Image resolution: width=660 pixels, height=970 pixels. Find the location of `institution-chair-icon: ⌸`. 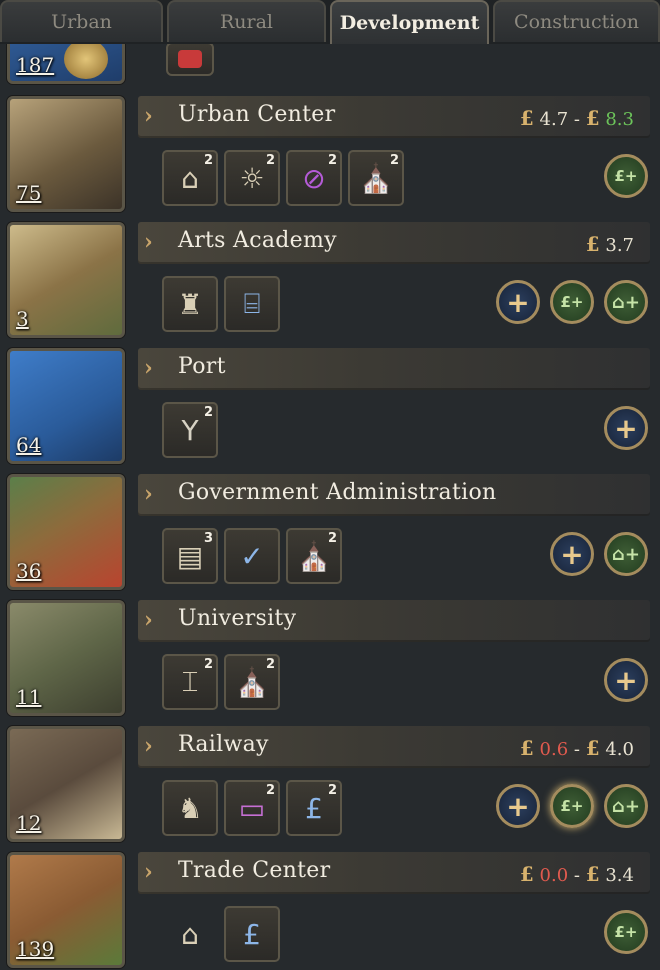

institution-chair-icon: ⌸ is located at coordinates (252, 304).